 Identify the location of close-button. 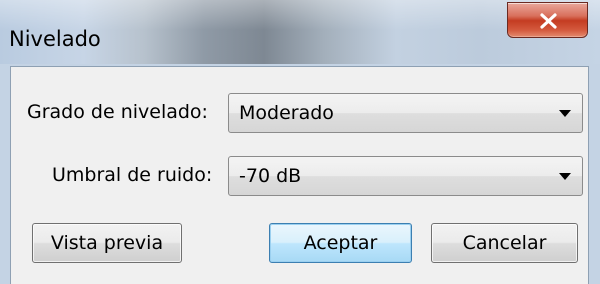
(547, 20).